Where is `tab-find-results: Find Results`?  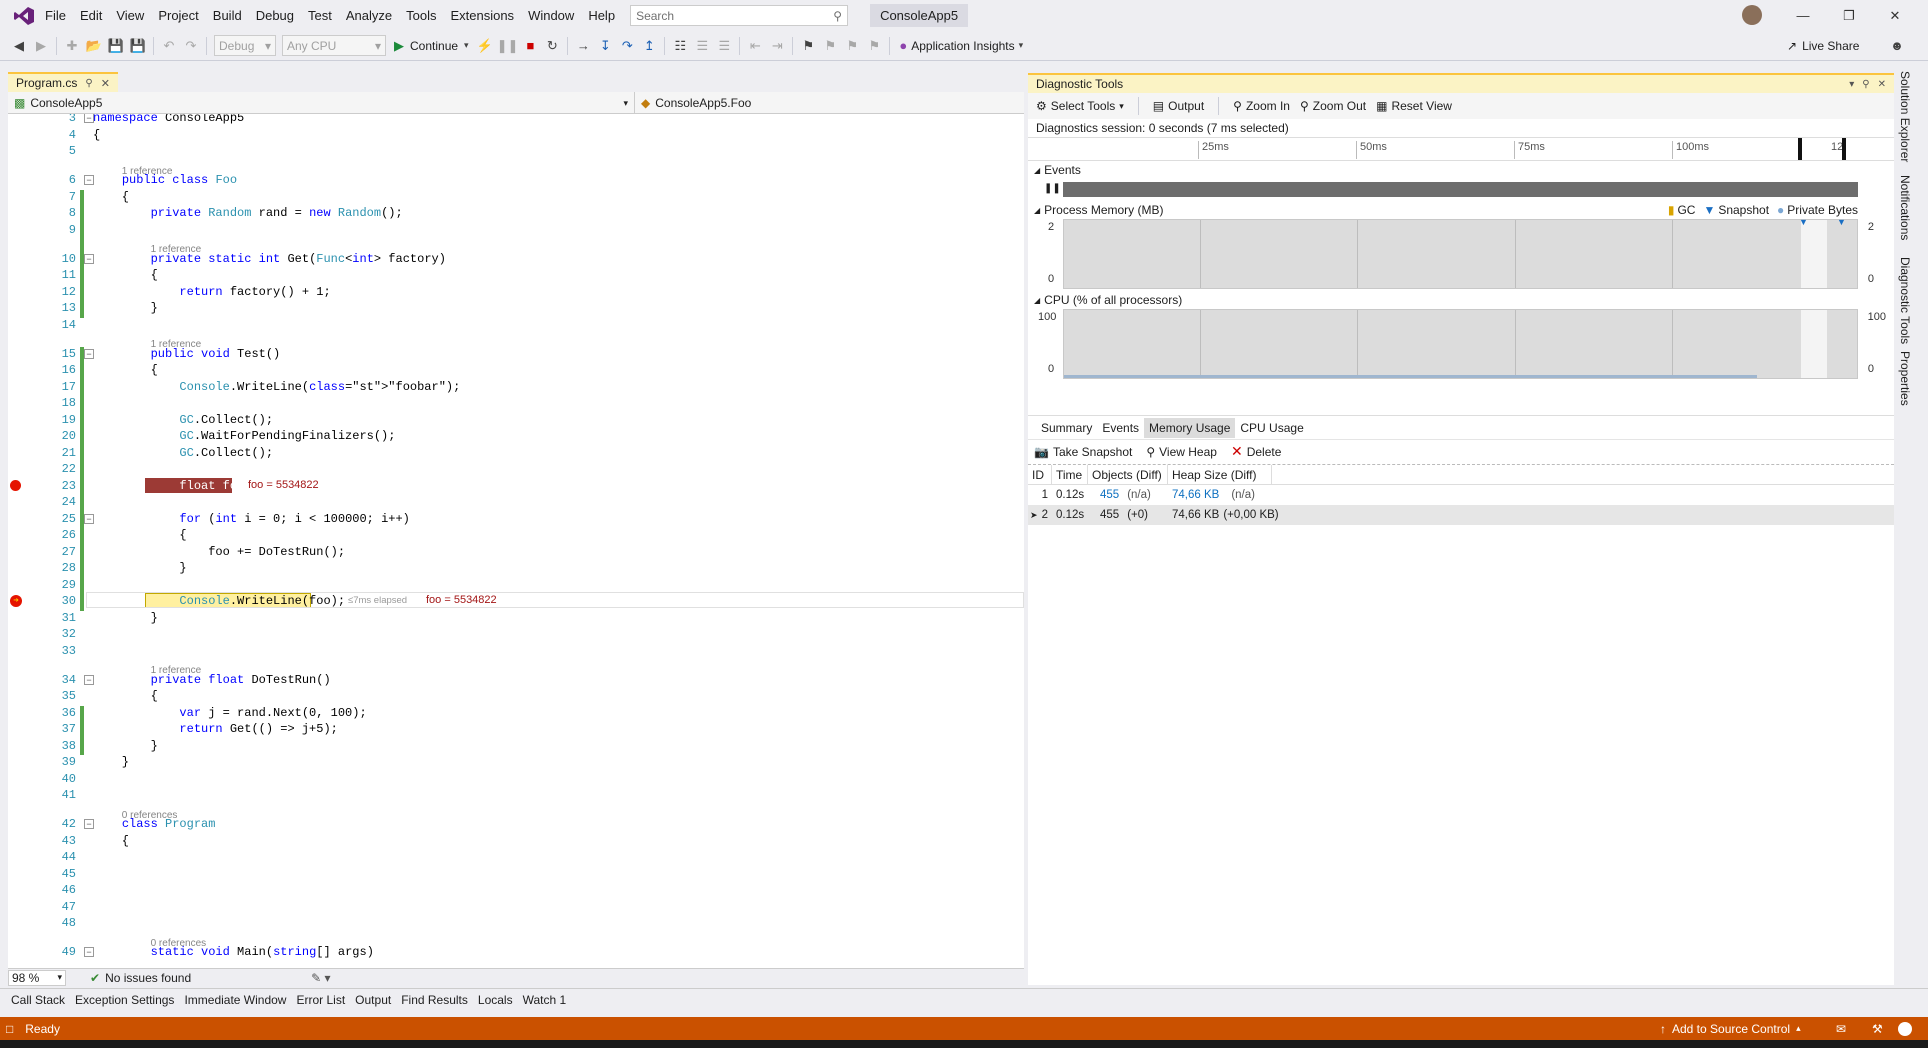 tab-find-results: Find Results is located at coordinates (434, 1000).